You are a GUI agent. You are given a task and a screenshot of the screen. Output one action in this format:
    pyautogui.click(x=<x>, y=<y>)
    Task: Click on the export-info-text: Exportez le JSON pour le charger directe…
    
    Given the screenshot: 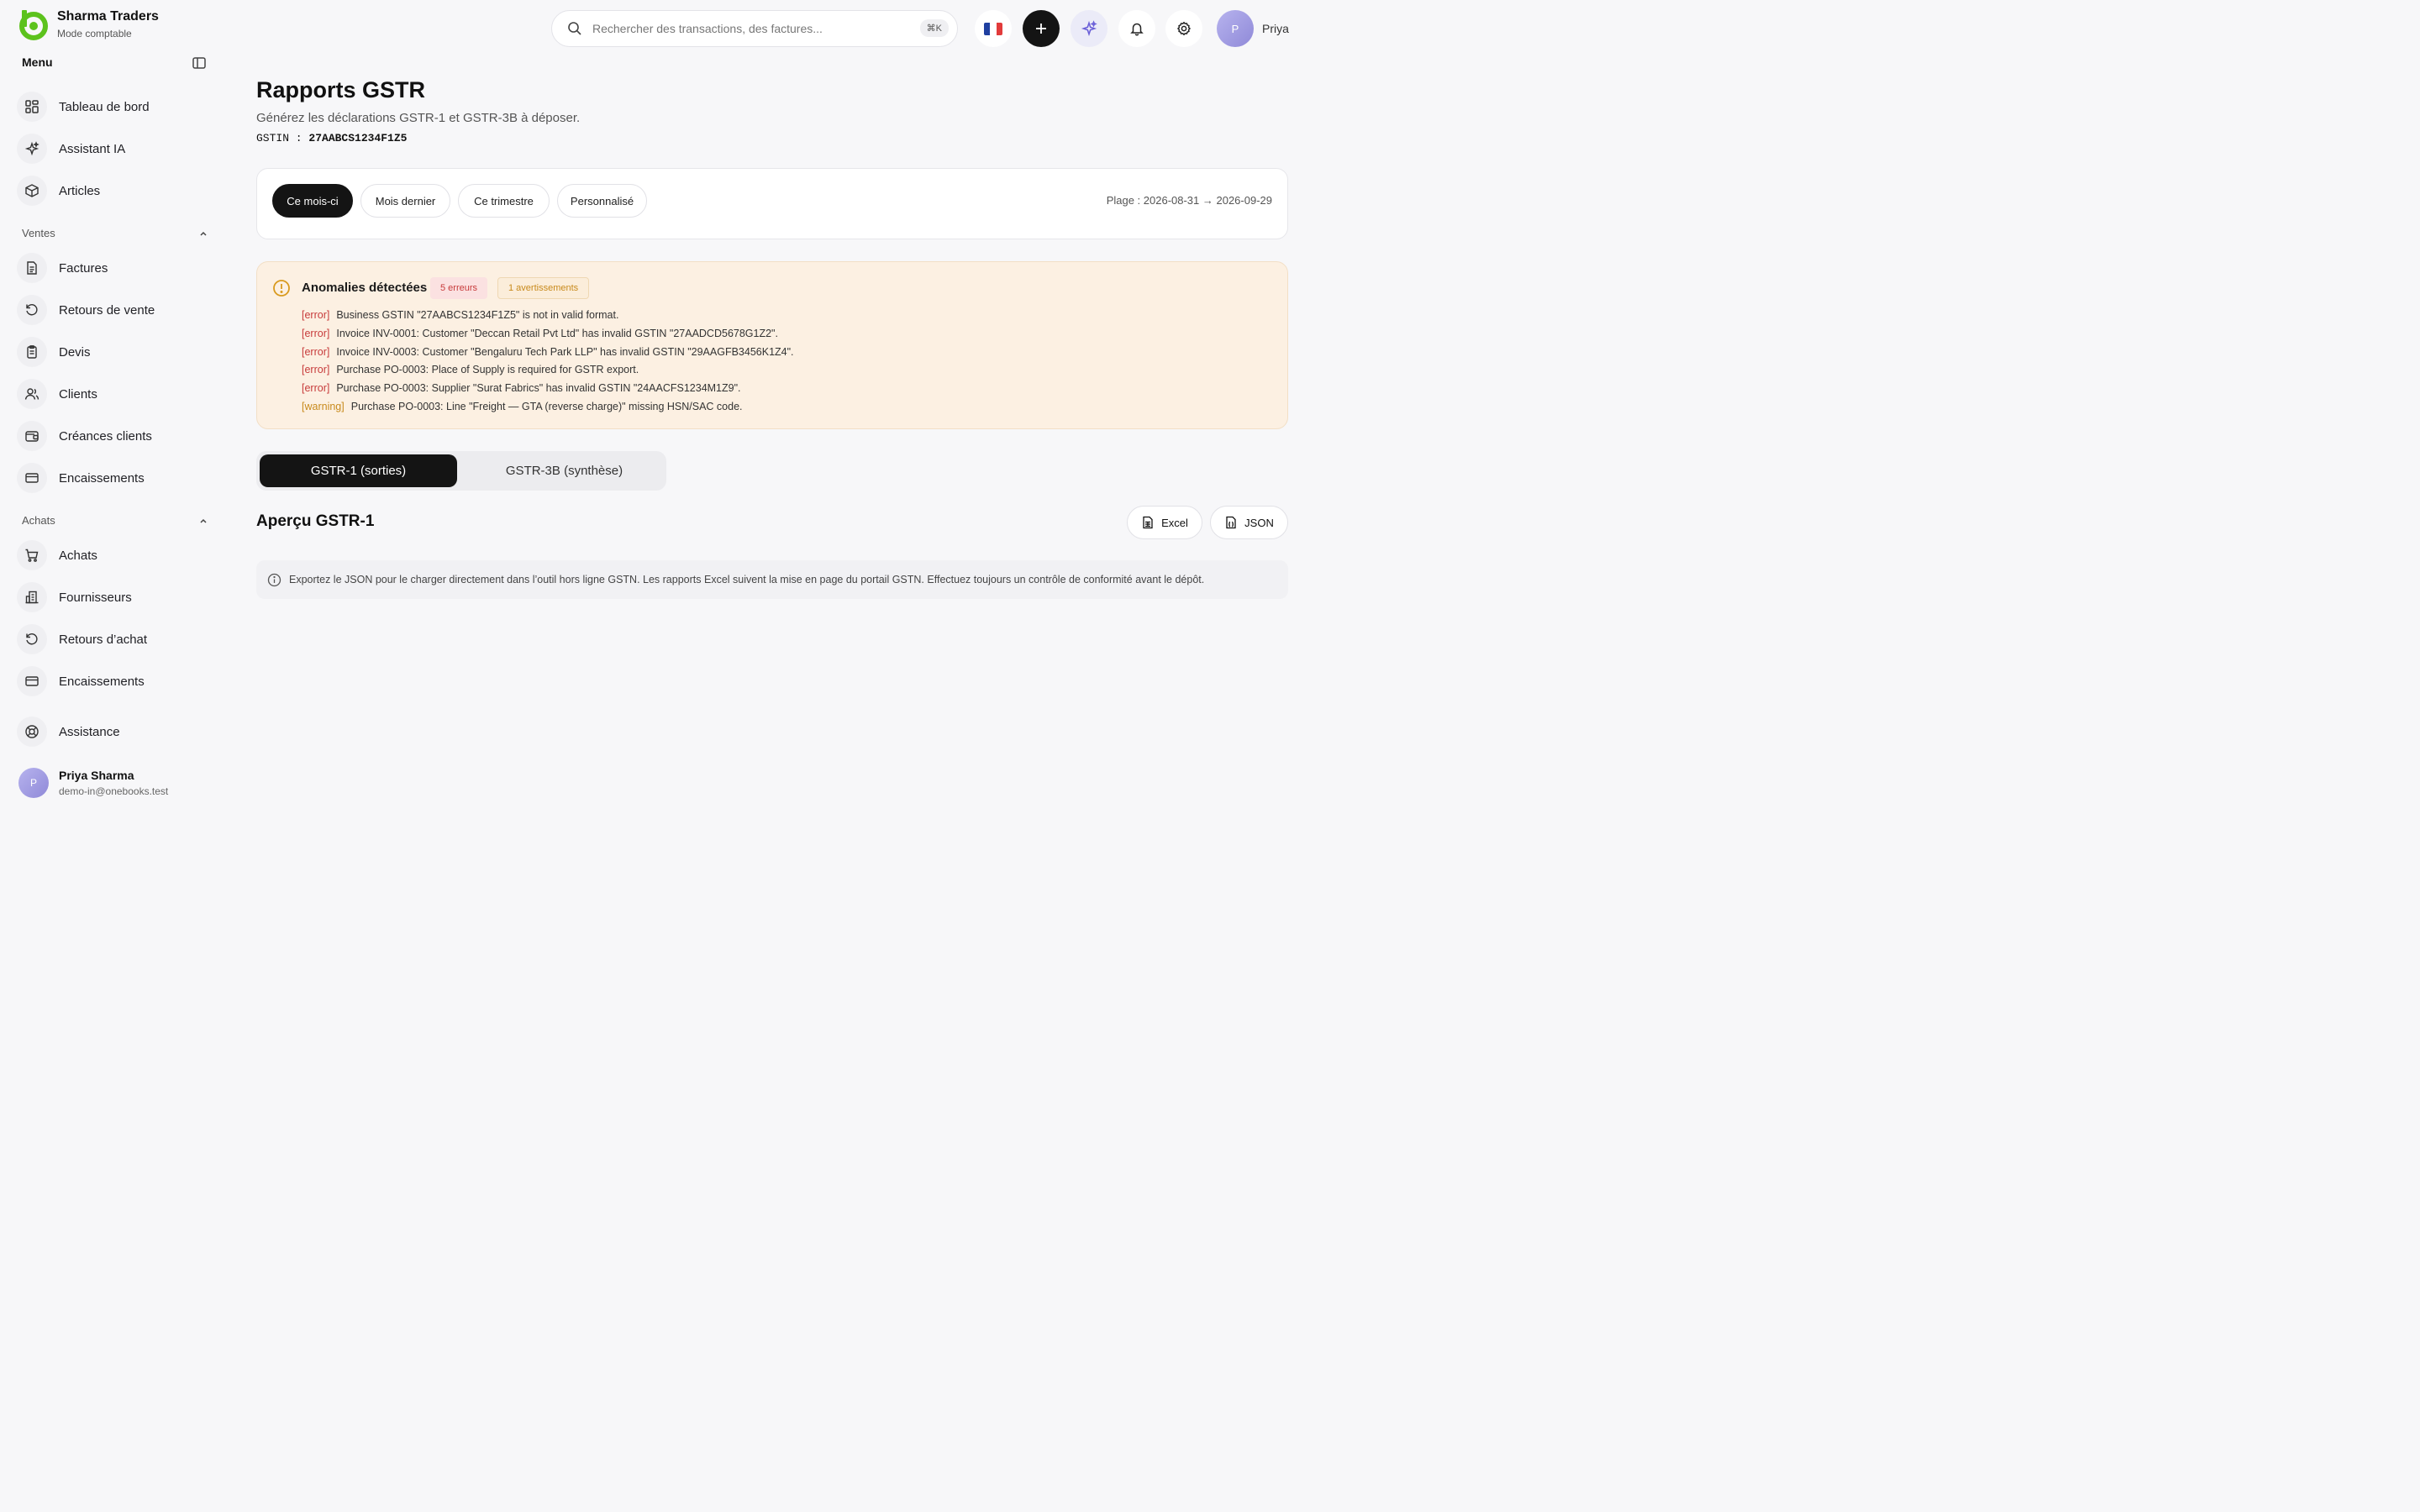 What is the action you would take?
    pyautogui.click(x=747, y=579)
    